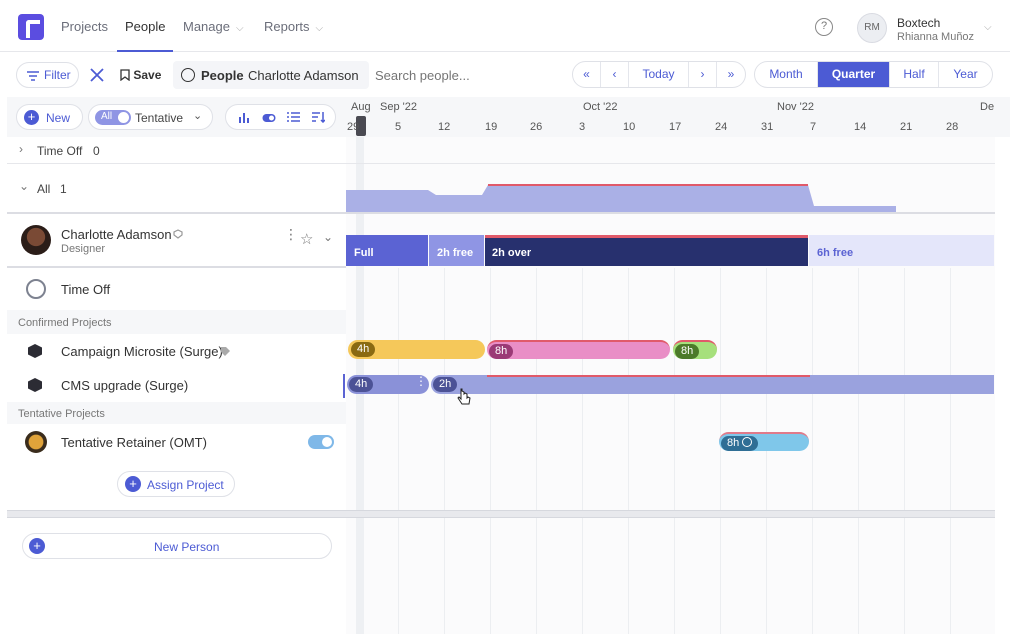 Image resolution: width=1018 pixels, height=634 pixels. What do you see at coordinates (353, 127) in the screenshot?
I see `week-label: 29` at bounding box center [353, 127].